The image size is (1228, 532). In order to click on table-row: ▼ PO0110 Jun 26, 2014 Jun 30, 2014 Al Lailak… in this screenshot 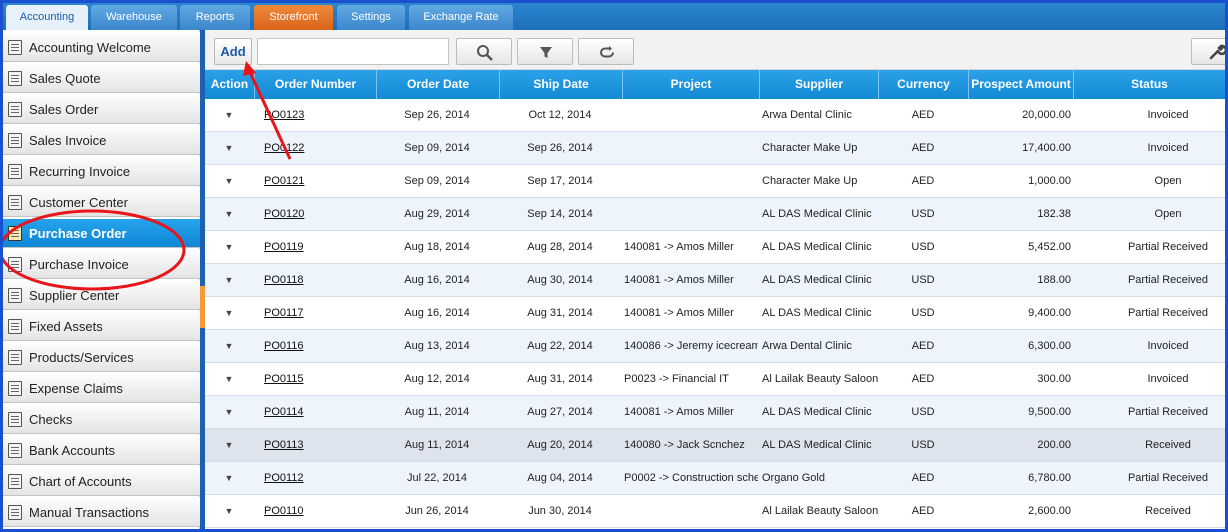, I will do `click(715, 511)`.